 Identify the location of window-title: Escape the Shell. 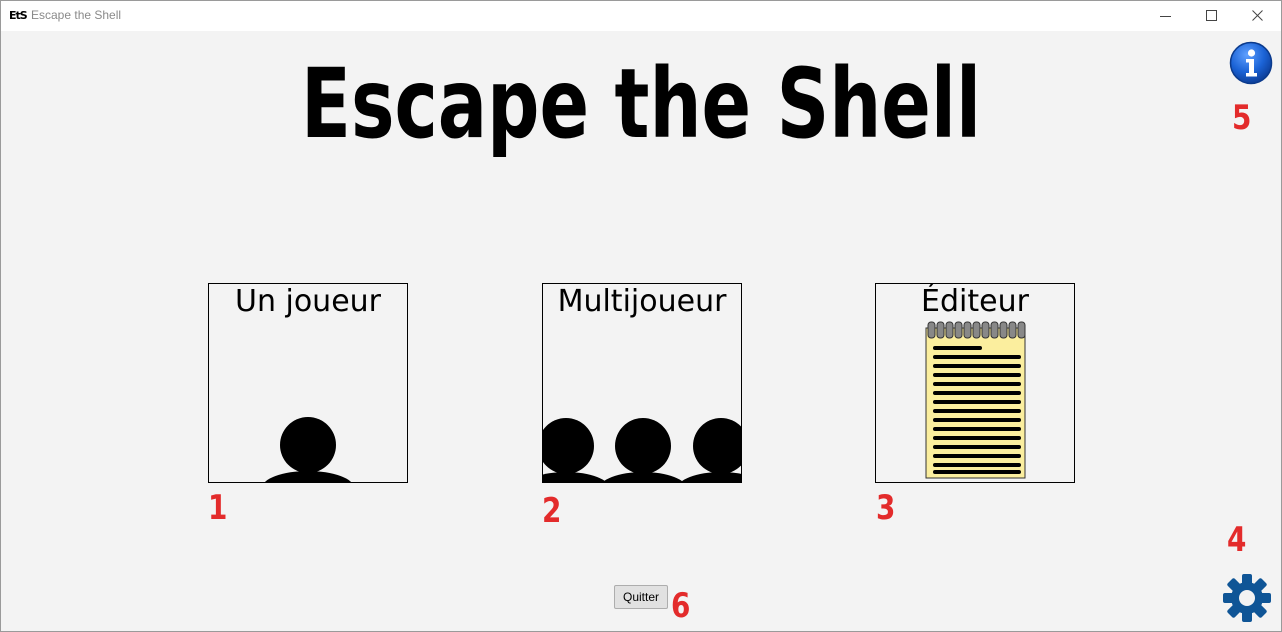
(76, 15).